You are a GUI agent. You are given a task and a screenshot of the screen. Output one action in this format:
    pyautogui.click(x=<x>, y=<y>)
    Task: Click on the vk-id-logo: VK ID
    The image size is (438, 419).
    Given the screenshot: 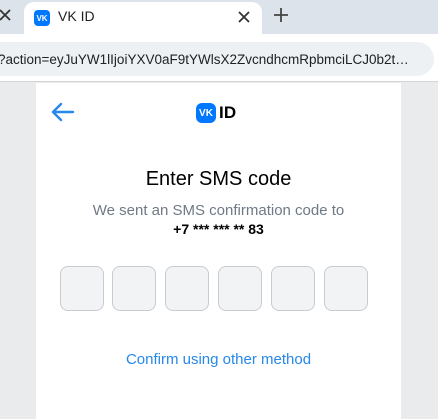 What is the action you would take?
    pyautogui.click(x=216, y=113)
    